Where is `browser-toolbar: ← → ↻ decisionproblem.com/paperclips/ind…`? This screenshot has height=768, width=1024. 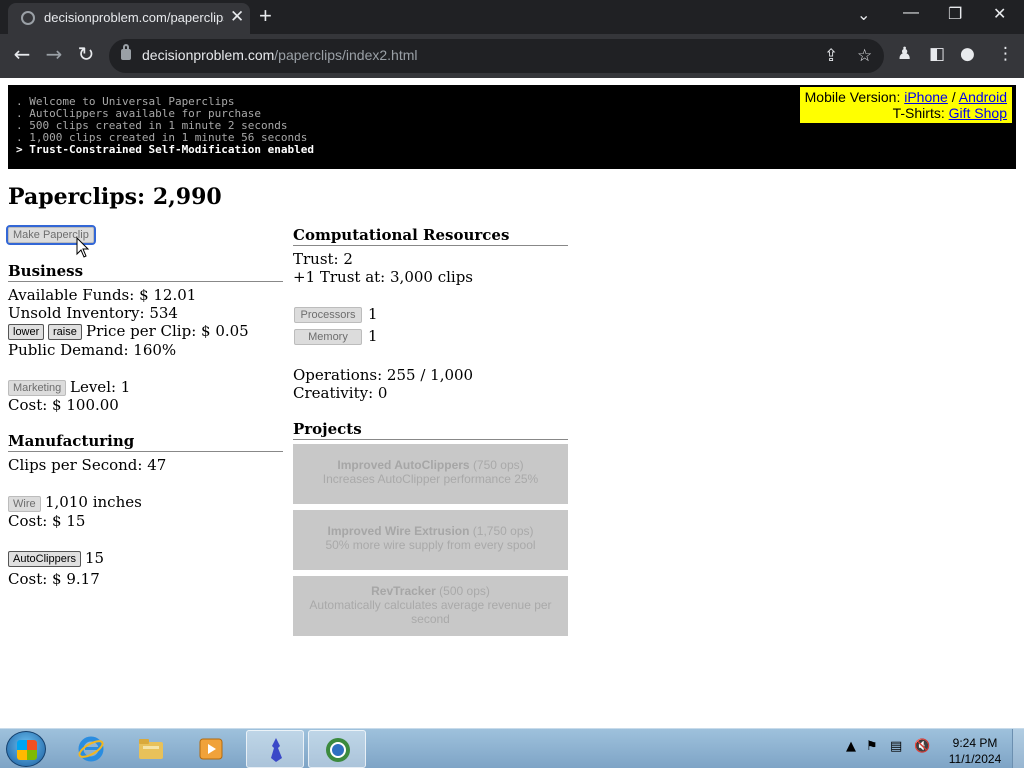
browser-toolbar: ← → ↻ decisionproblem.com/paperclips/ind… is located at coordinates (512, 56).